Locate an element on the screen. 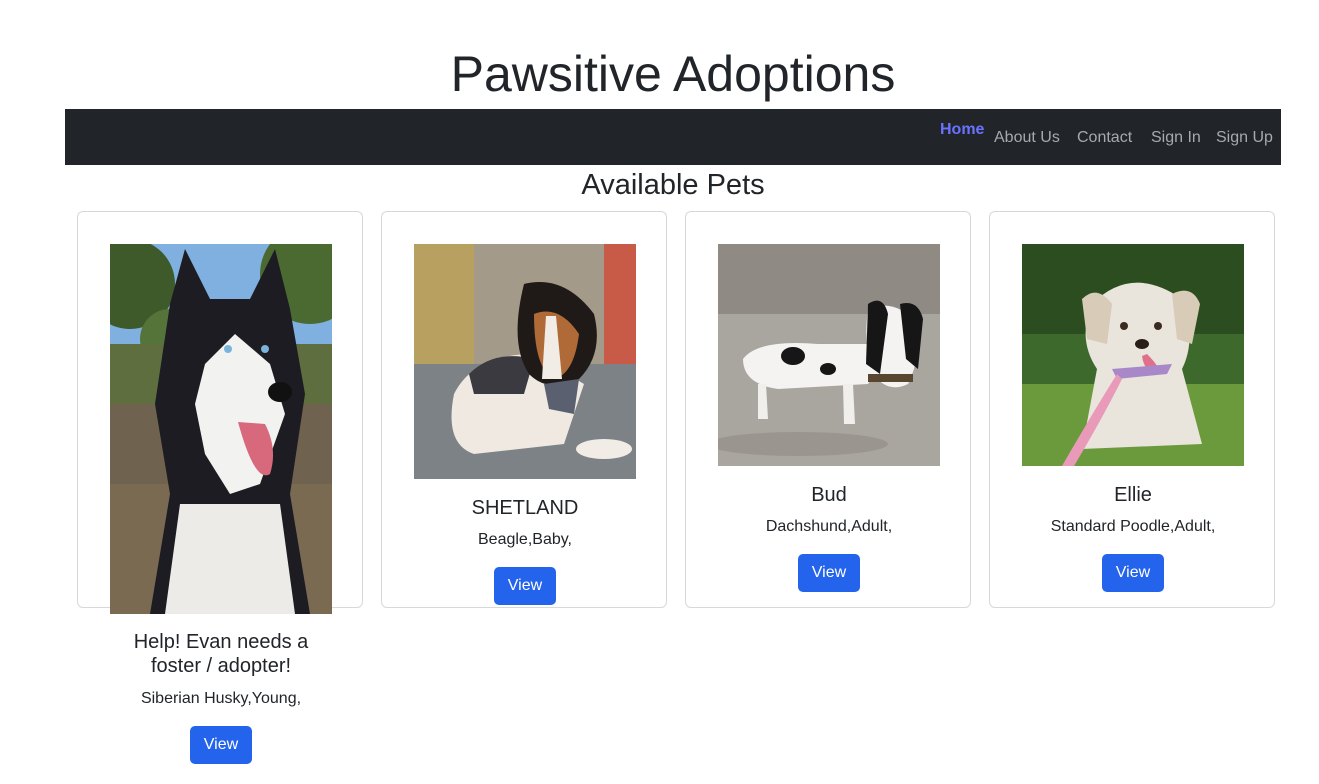 This screenshot has width=1319, height=784. available-pets-heading: Available Pets is located at coordinates (673, 185).